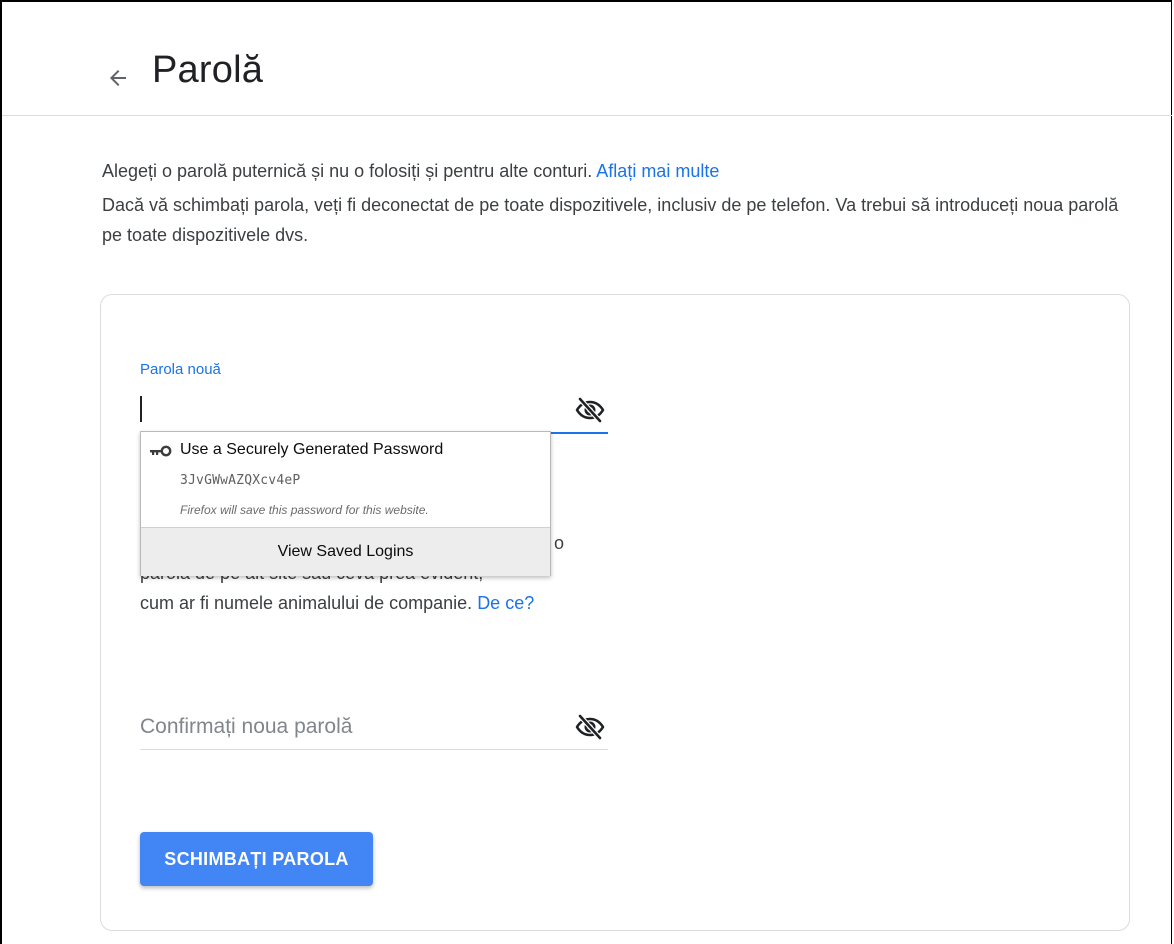 This screenshot has height=944, width=1174. Describe the element at coordinates (587, 59) in the screenshot. I see `page-header: Parolă` at that location.